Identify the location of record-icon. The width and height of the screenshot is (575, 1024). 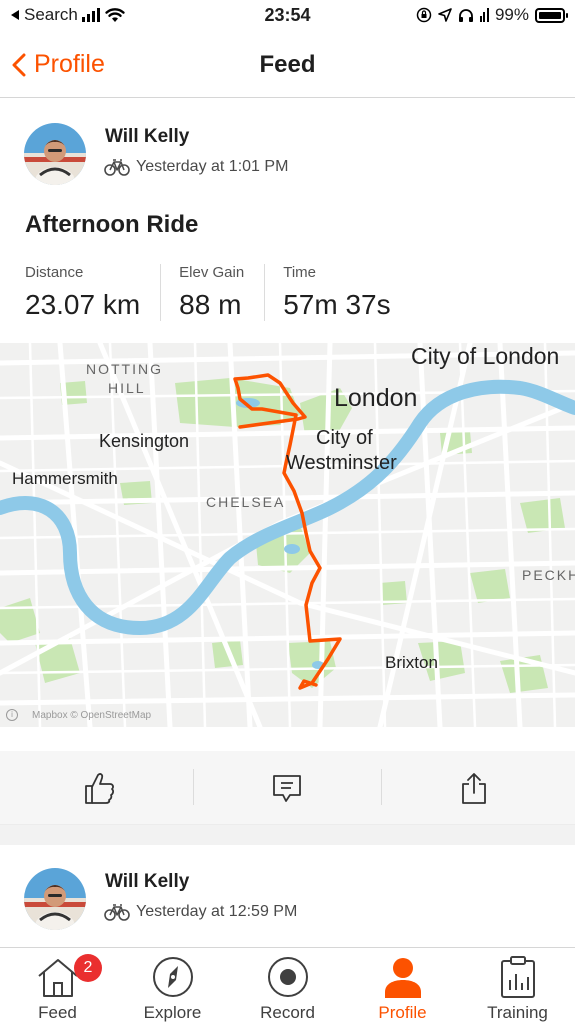
(287, 977).